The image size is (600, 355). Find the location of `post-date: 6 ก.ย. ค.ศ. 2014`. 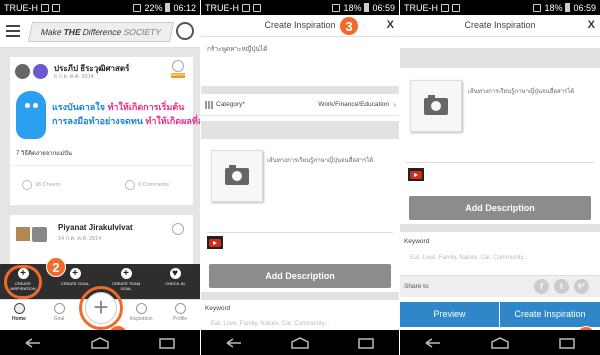

post-date: 6 ก.ย. ค.ศ. 2014 is located at coordinates (74, 77).